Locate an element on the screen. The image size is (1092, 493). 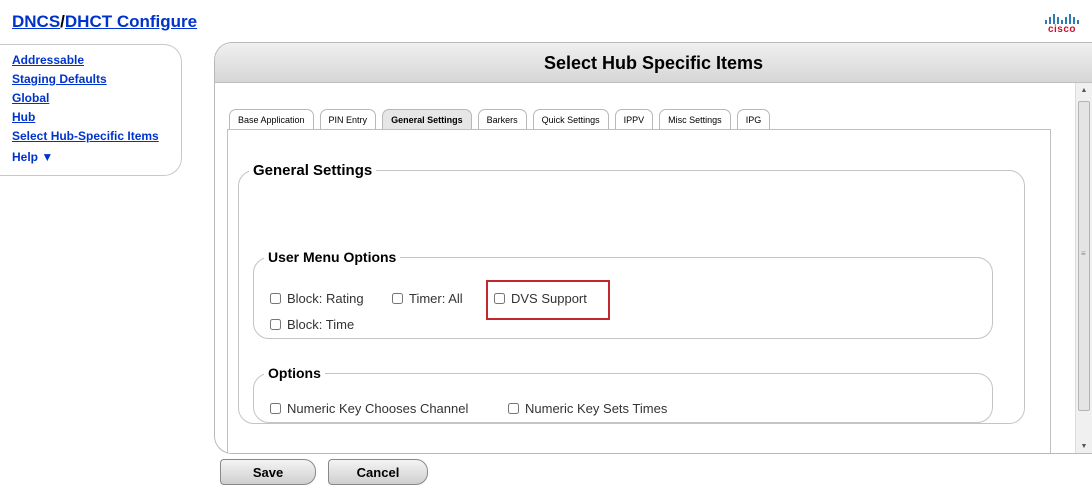
block-rating-option: Block: Rating is located at coordinates (317, 298).